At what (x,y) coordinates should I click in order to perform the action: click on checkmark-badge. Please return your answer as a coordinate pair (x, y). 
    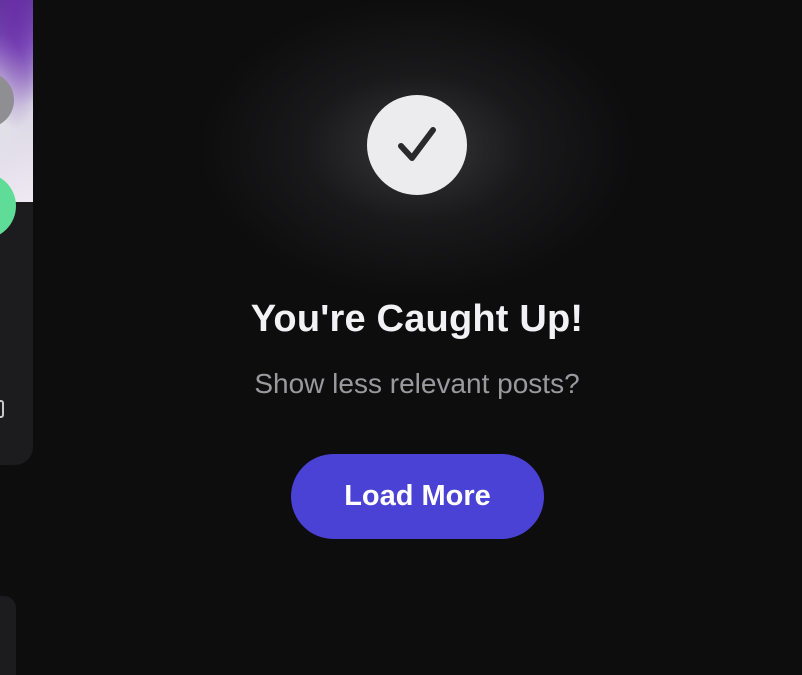
    Looking at the image, I should click on (417, 145).